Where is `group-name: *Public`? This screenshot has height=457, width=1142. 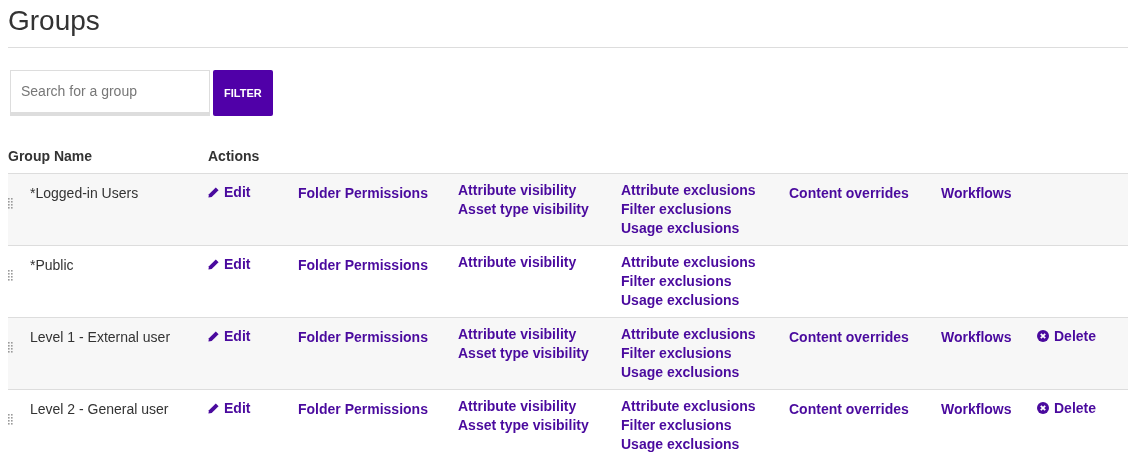 group-name: *Public is located at coordinates (52, 265).